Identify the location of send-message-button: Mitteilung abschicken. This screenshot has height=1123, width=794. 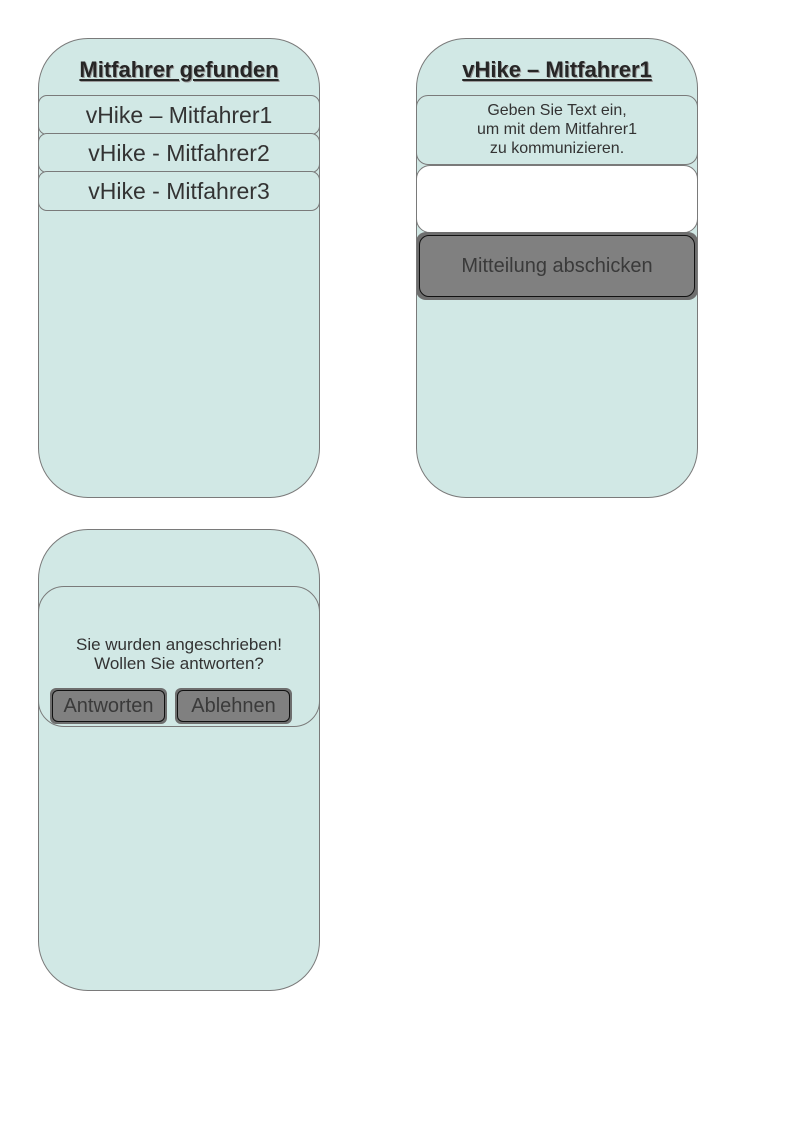
(557, 266).